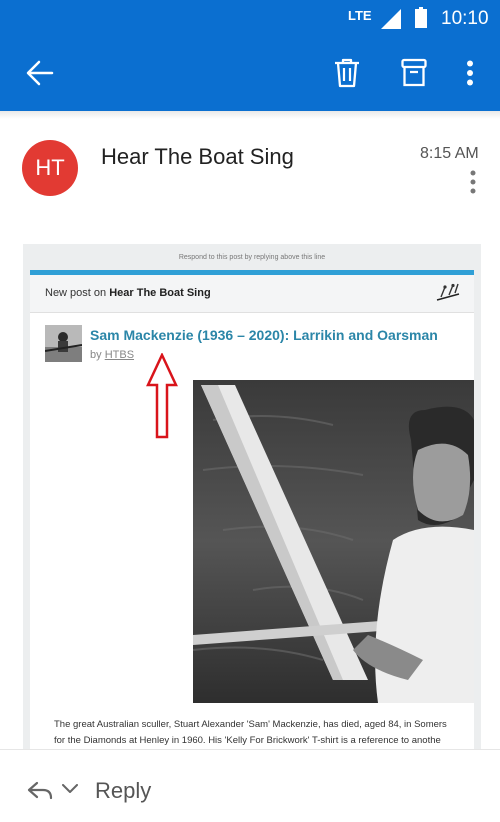  Describe the element at coordinates (63, 343) in the screenshot. I see `post-author-thumbnail` at that location.